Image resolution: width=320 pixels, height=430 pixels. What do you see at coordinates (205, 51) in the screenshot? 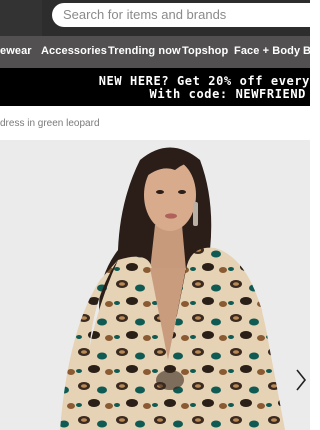
I see `nav-item-topshop: Topshop` at bounding box center [205, 51].